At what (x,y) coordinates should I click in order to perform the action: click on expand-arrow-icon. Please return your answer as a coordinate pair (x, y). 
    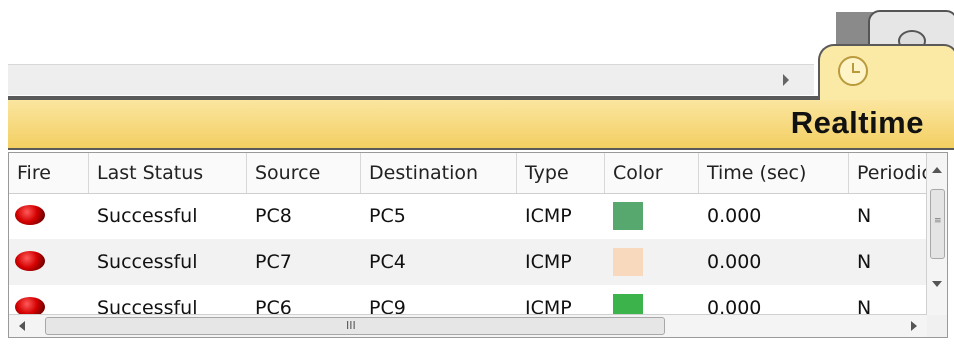
    Looking at the image, I should click on (786, 80).